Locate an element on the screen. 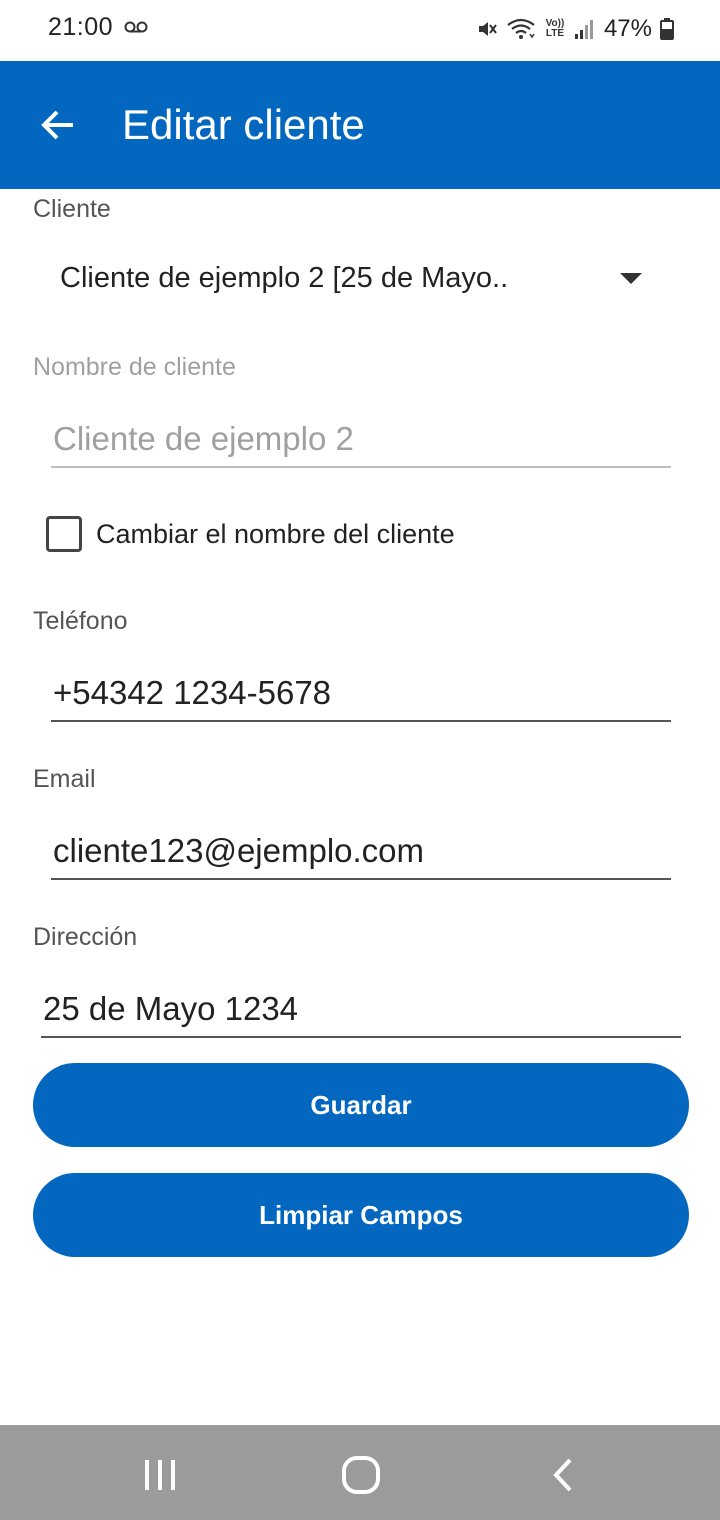 This screenshot has height=1520, width=720. signal-icon is located at coordinates (583, 29).